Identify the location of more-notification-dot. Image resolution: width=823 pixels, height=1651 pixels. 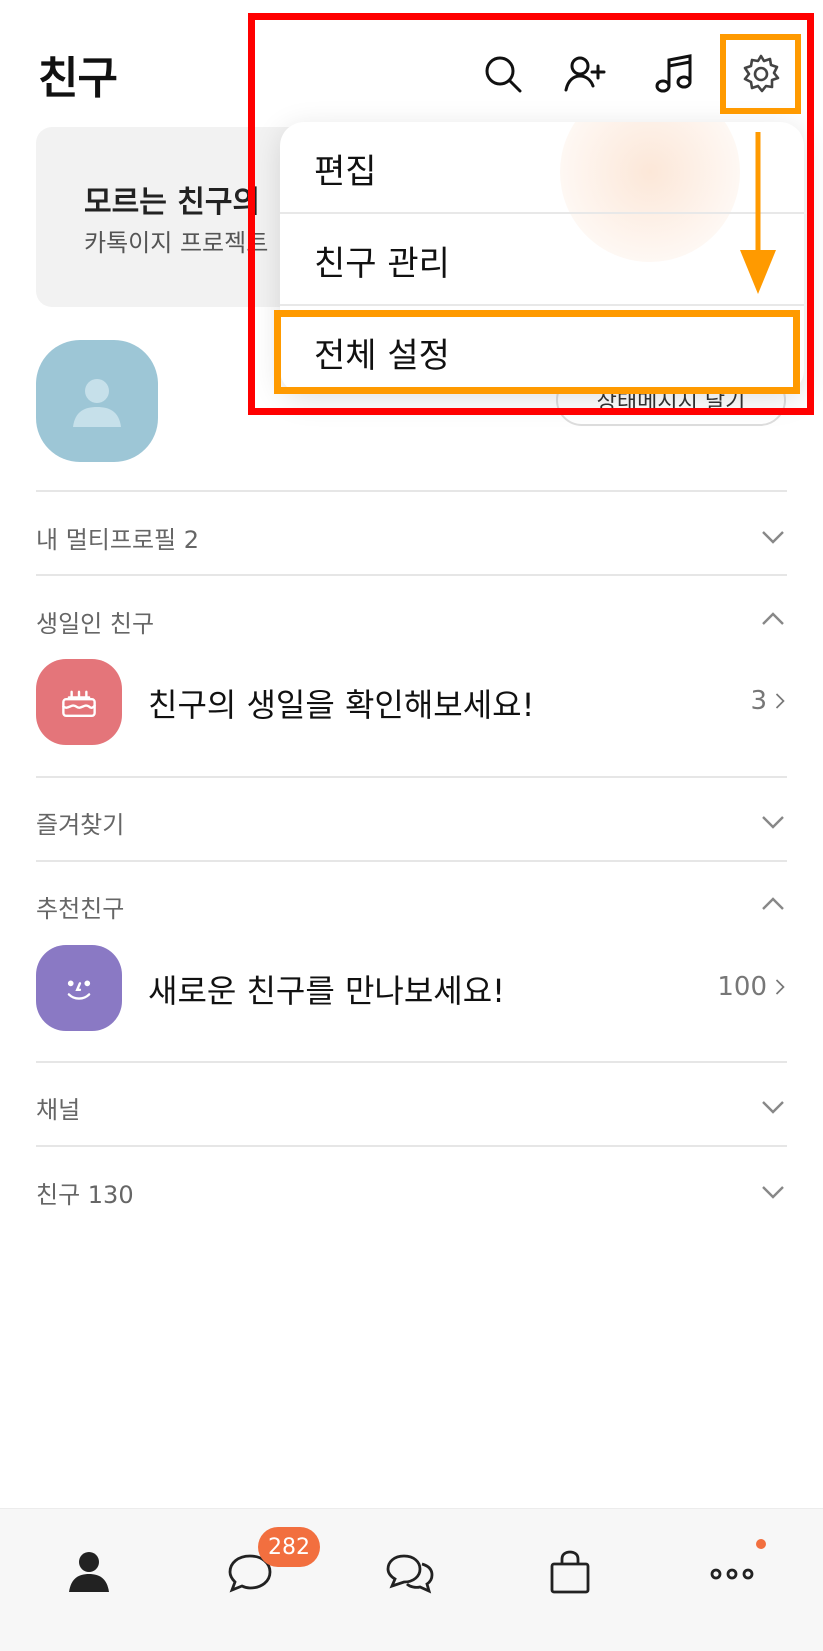
(761, 1544).